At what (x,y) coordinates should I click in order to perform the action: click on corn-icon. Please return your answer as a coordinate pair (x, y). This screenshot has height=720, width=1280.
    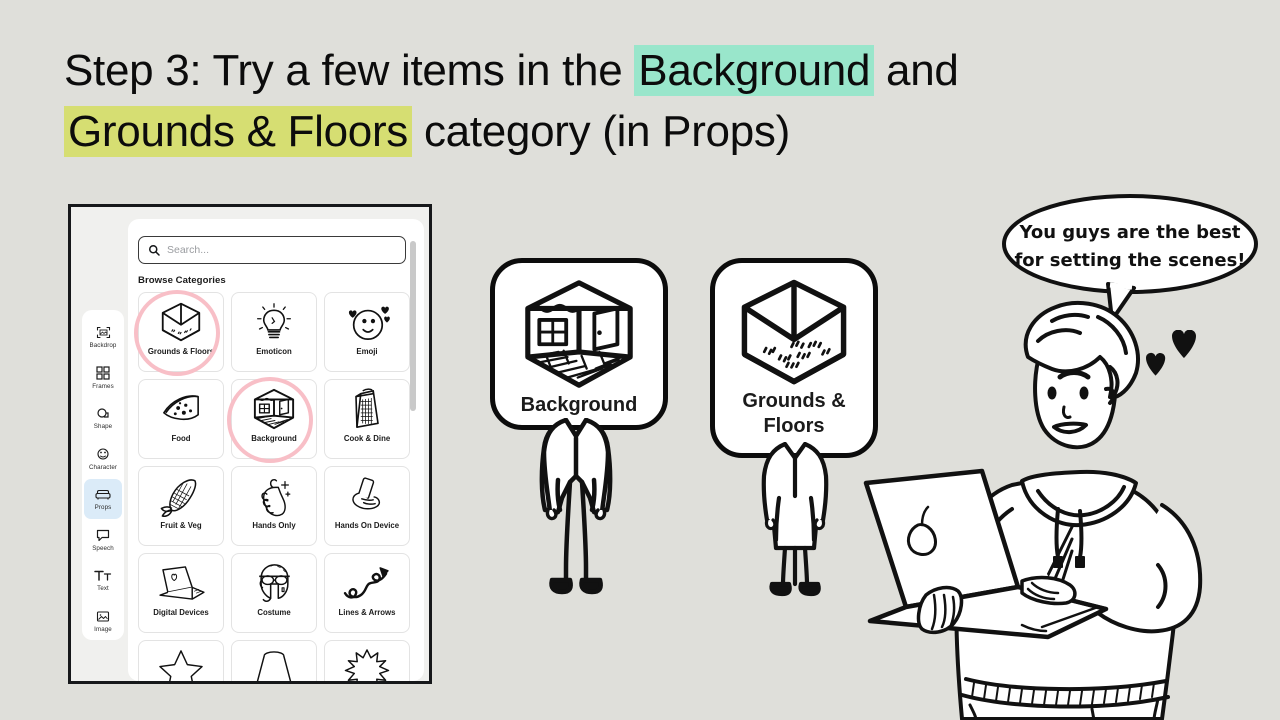
    Looking at the image, I should click on (181, 496).